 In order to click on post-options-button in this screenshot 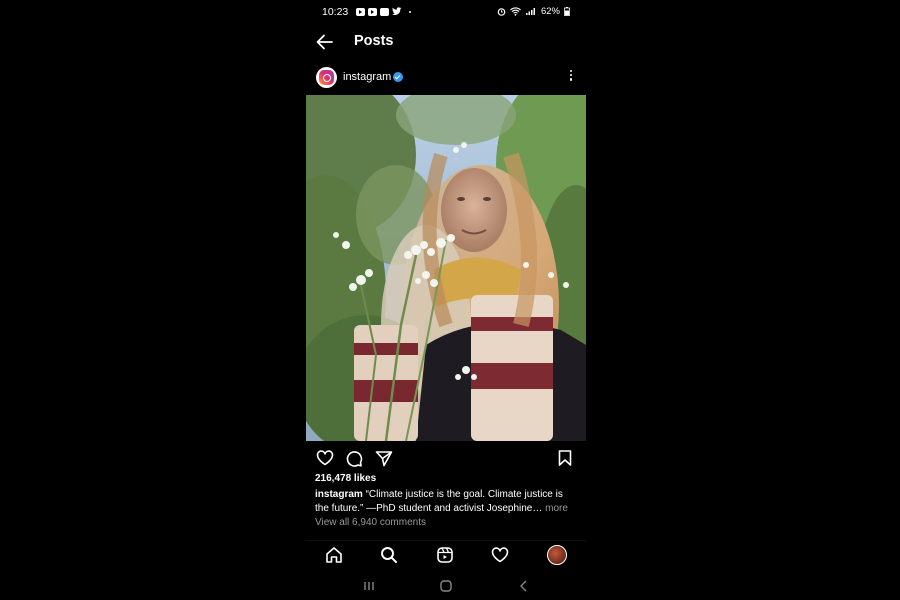, I will do `click(571, 77)`.